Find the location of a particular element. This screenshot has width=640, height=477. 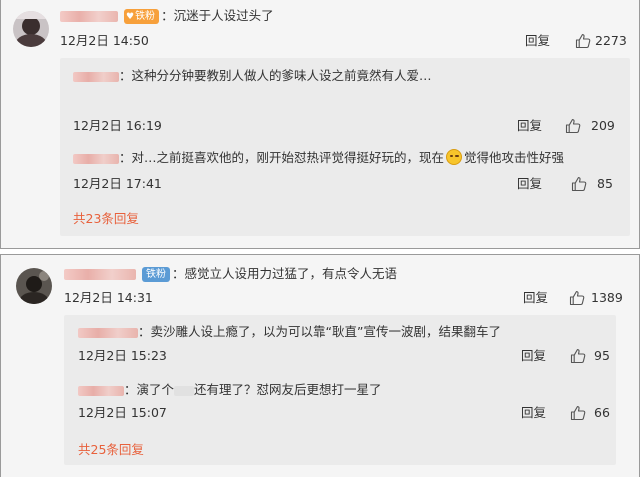

reply-line-2: ：演了个 还有理了？怼网友后更想打一星了 is located at coordinates (340, 390).